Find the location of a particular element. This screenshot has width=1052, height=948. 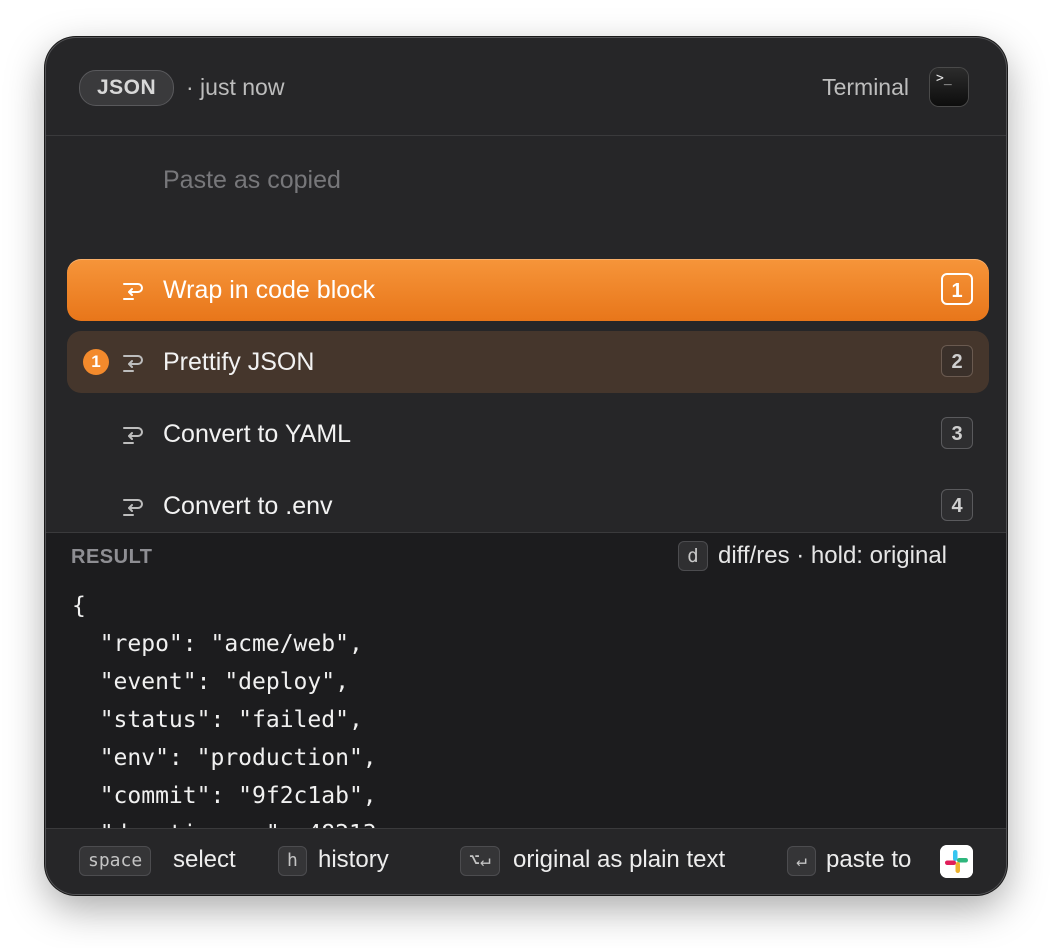

action-label: Prettify JSON is located at coordinates (239, 362).